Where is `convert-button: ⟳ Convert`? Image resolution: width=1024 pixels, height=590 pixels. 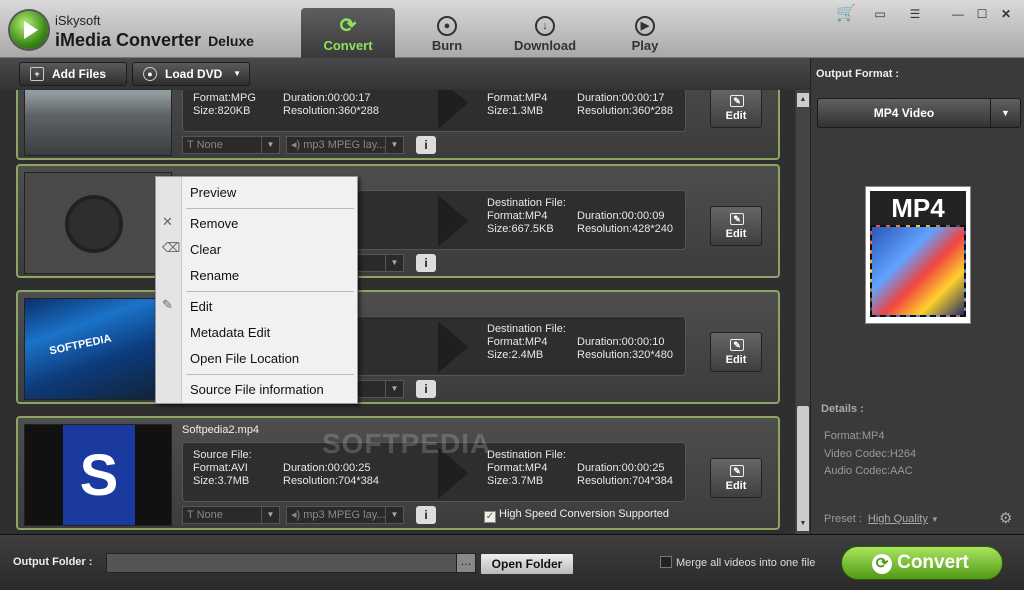
convert-button: ⟳ Convert is located at coordinates (922, 563).